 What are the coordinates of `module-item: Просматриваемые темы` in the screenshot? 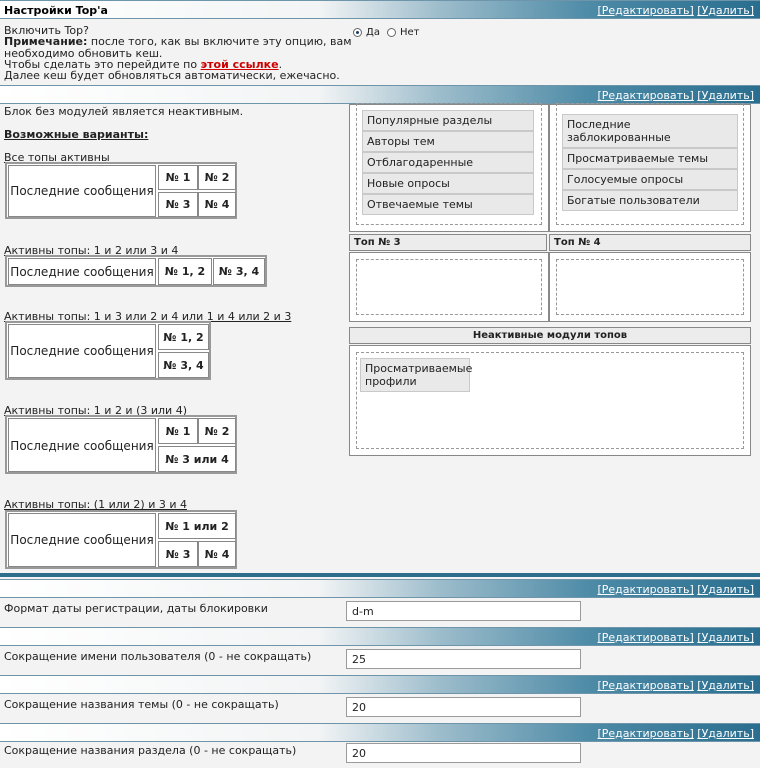 It's located at (650, 158).